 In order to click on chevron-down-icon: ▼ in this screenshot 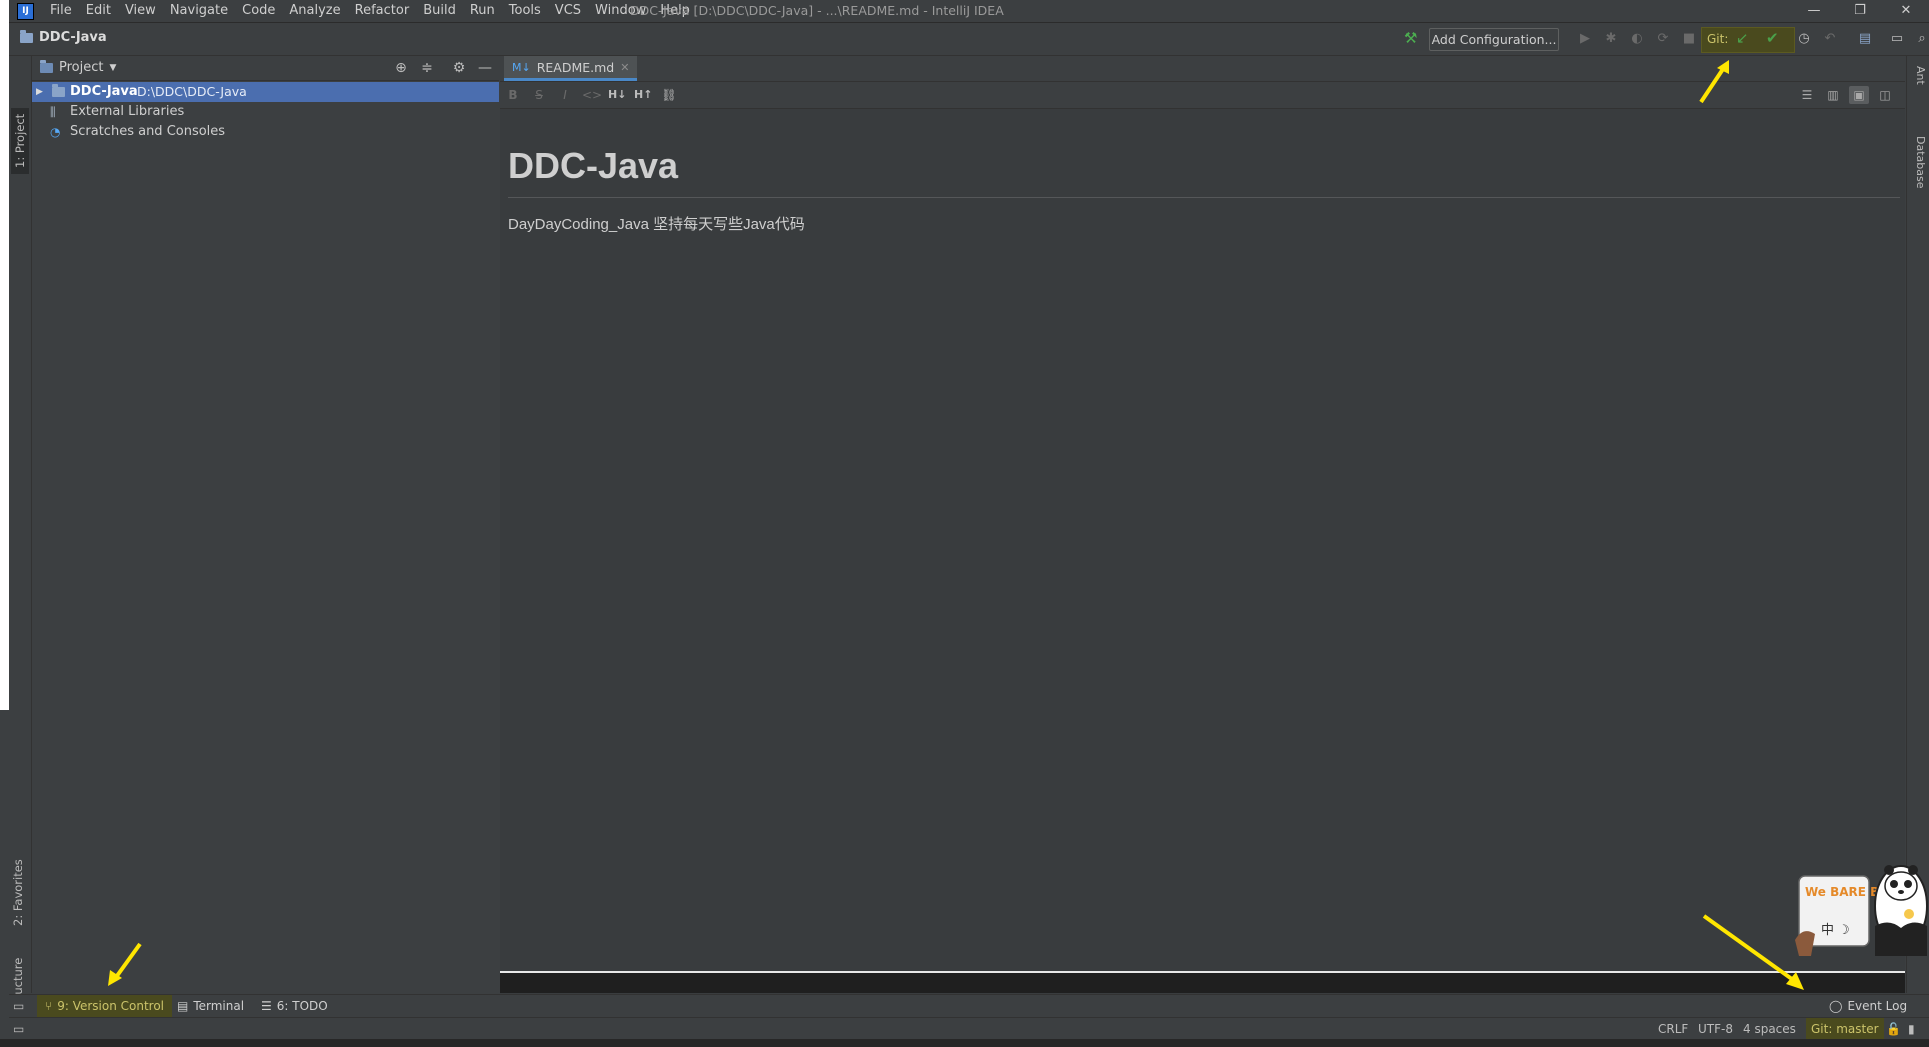, I will do `click(113, 67)`.